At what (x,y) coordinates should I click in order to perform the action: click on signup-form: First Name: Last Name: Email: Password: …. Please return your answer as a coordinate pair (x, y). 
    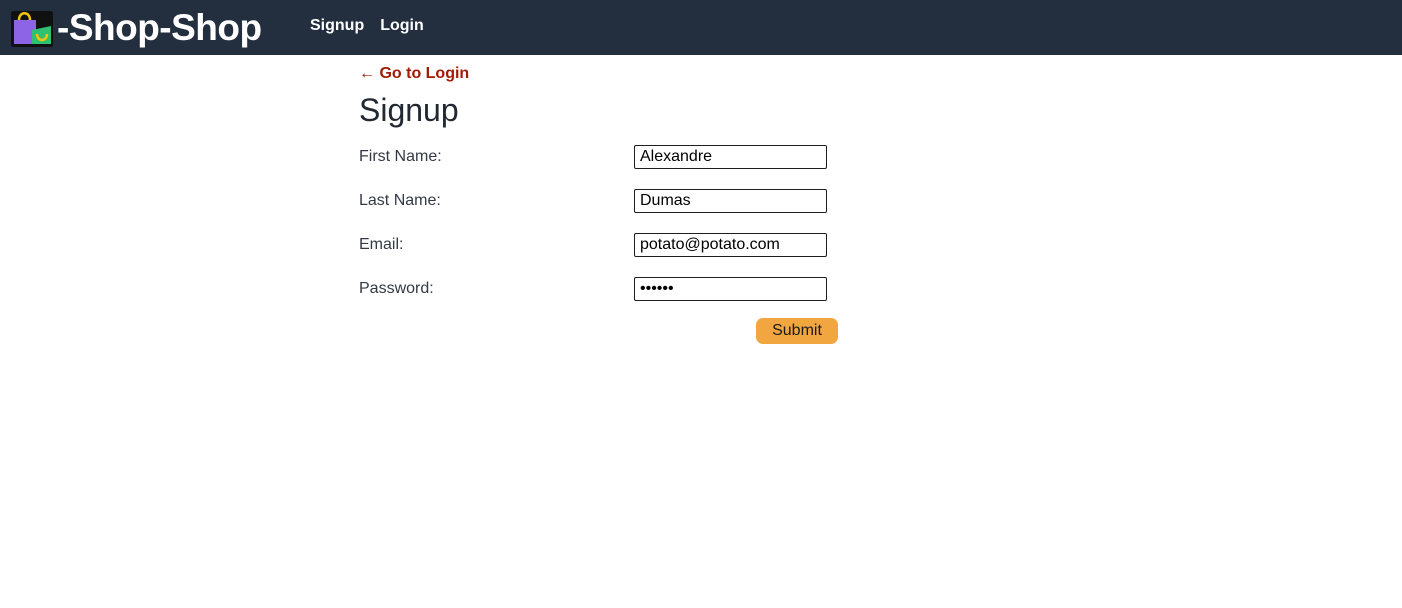
    Looking at the image, I should click on (599, 245).